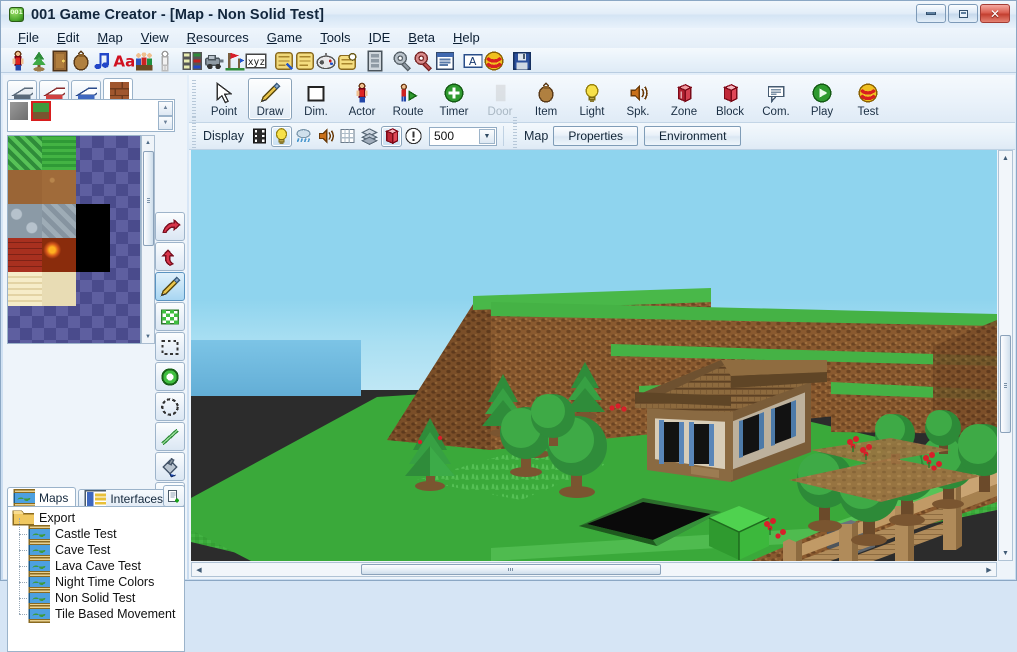 Image resolution: width=1017 pixels, height=652 pixels. Describe the element at coordinates (822, 99) in the screenshot. I see `tool-button-play: Play` at that location.